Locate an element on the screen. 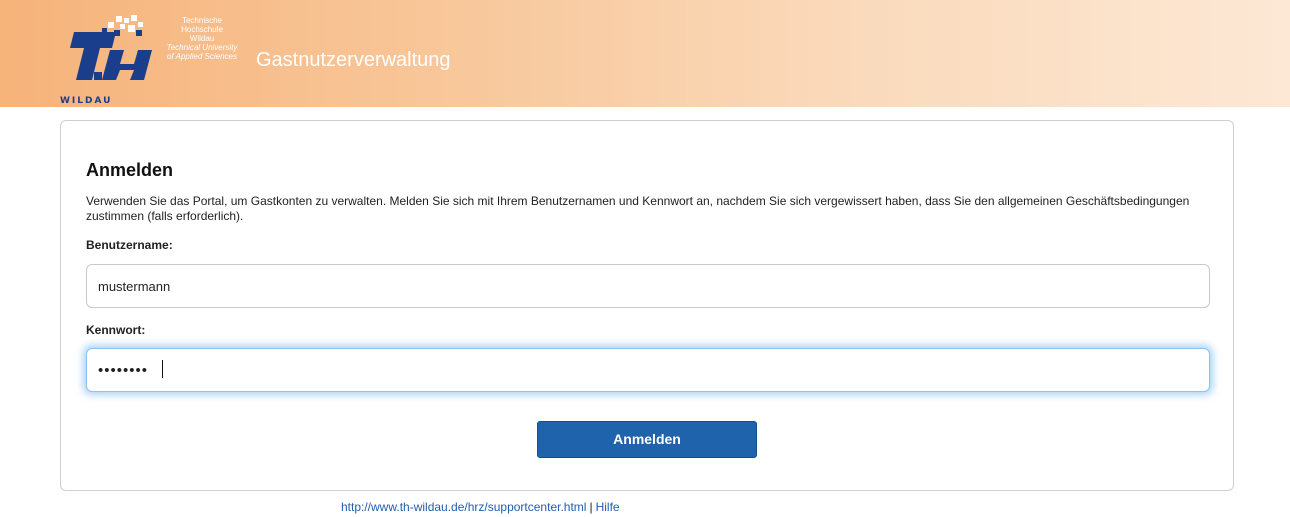  help-link: Hilfe is located at coordinates (608, 507).